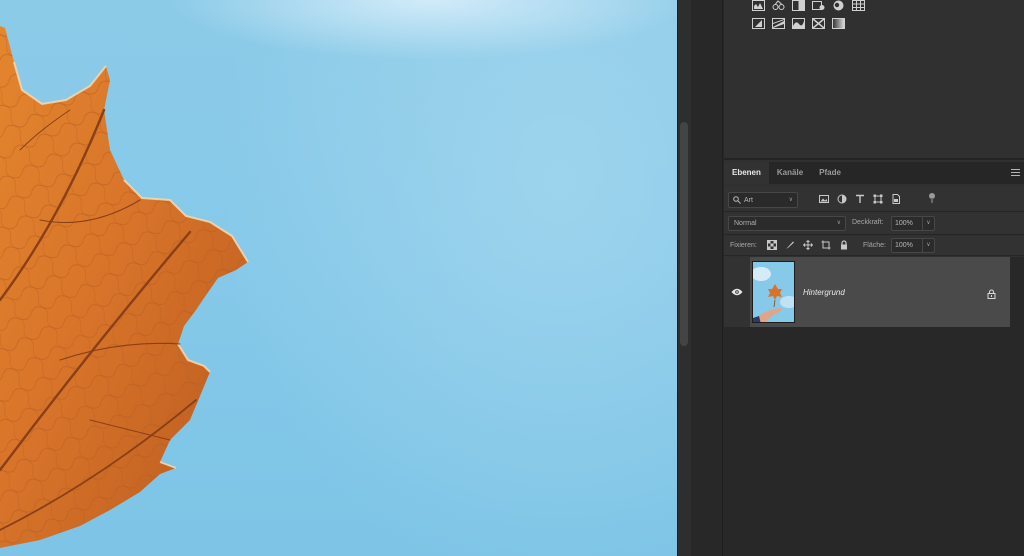 The height and width of the screenshot is (556, 1024). Describe the element at coordinates (763, 200) in the screenshot. I see `filter-kind-dropdown: Art ∨` at that location.